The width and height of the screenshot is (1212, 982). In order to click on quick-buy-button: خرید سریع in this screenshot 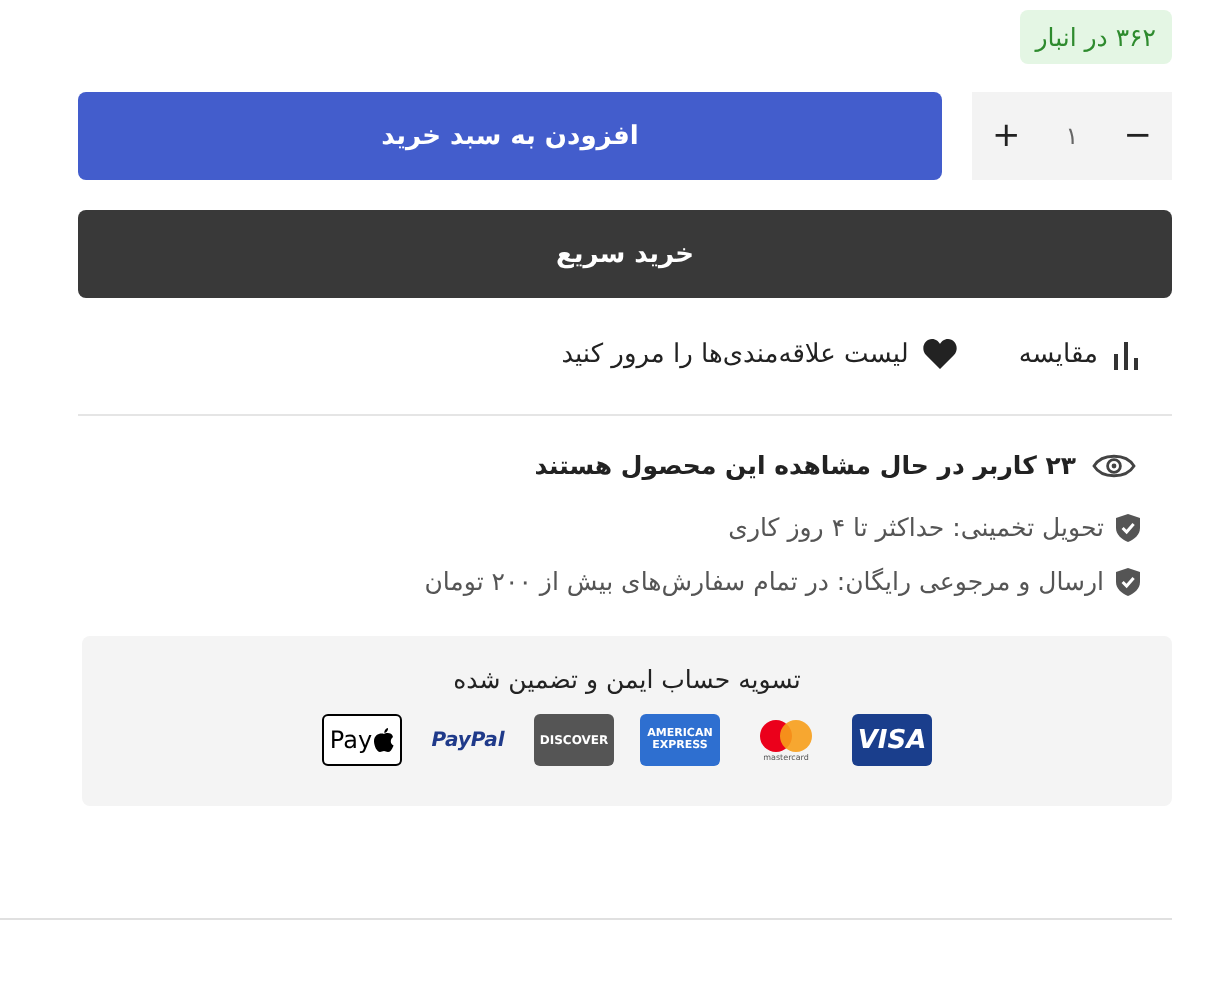, I will do `click(625, 254)`.